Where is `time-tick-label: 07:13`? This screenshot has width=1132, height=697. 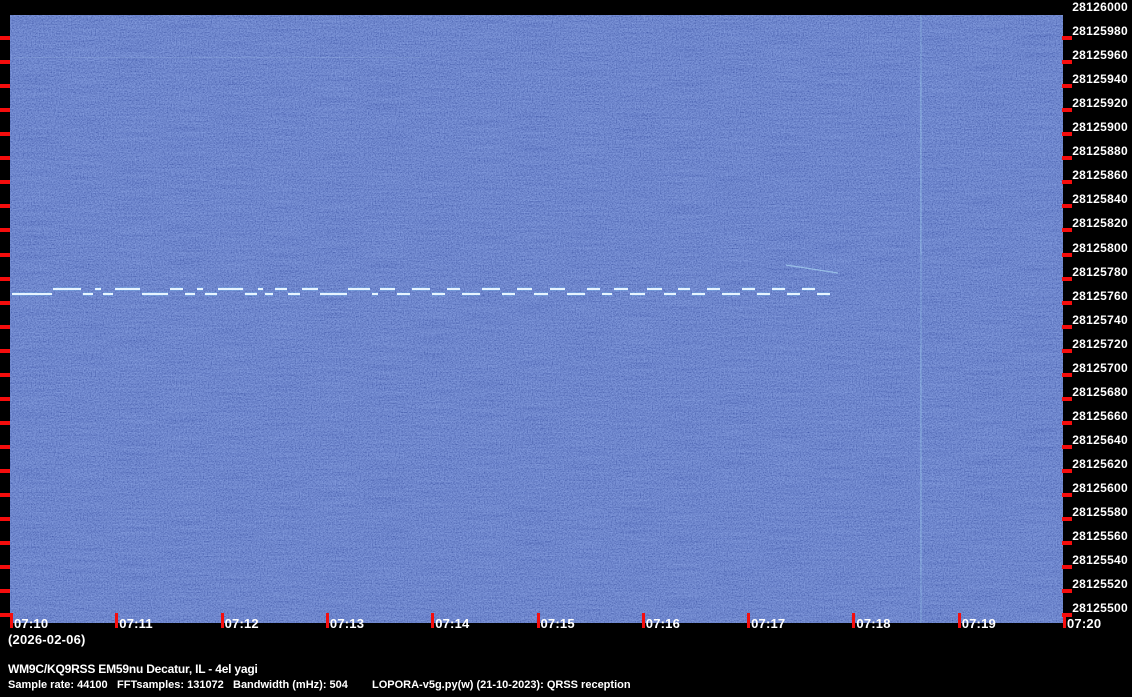 time-tick-label: 07:13 is located at coordinates (347, 623).